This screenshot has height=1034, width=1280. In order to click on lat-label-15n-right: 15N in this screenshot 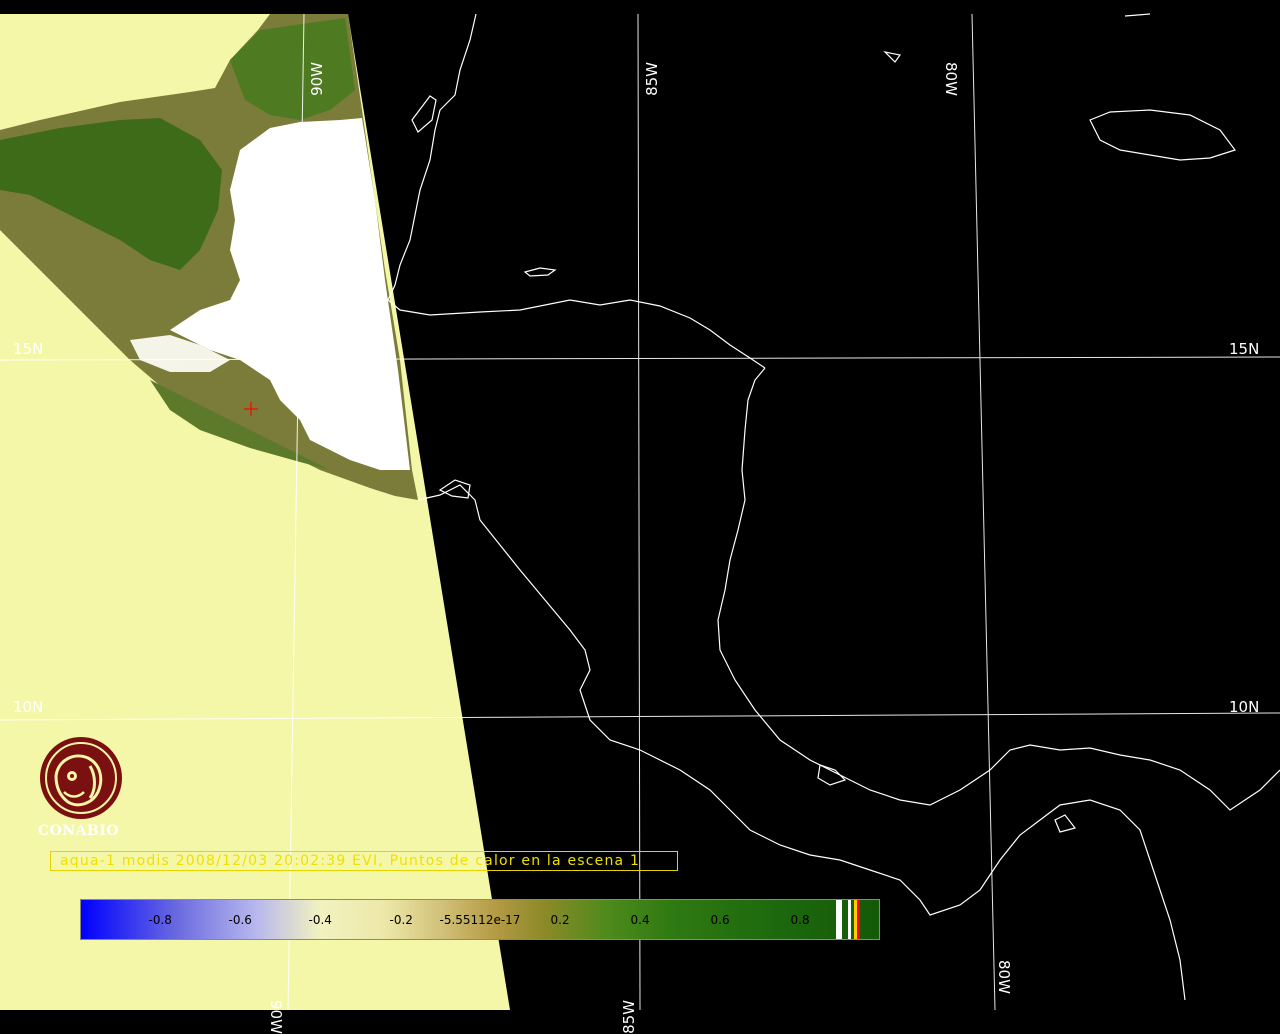, I will do `click(1244, 349)`.